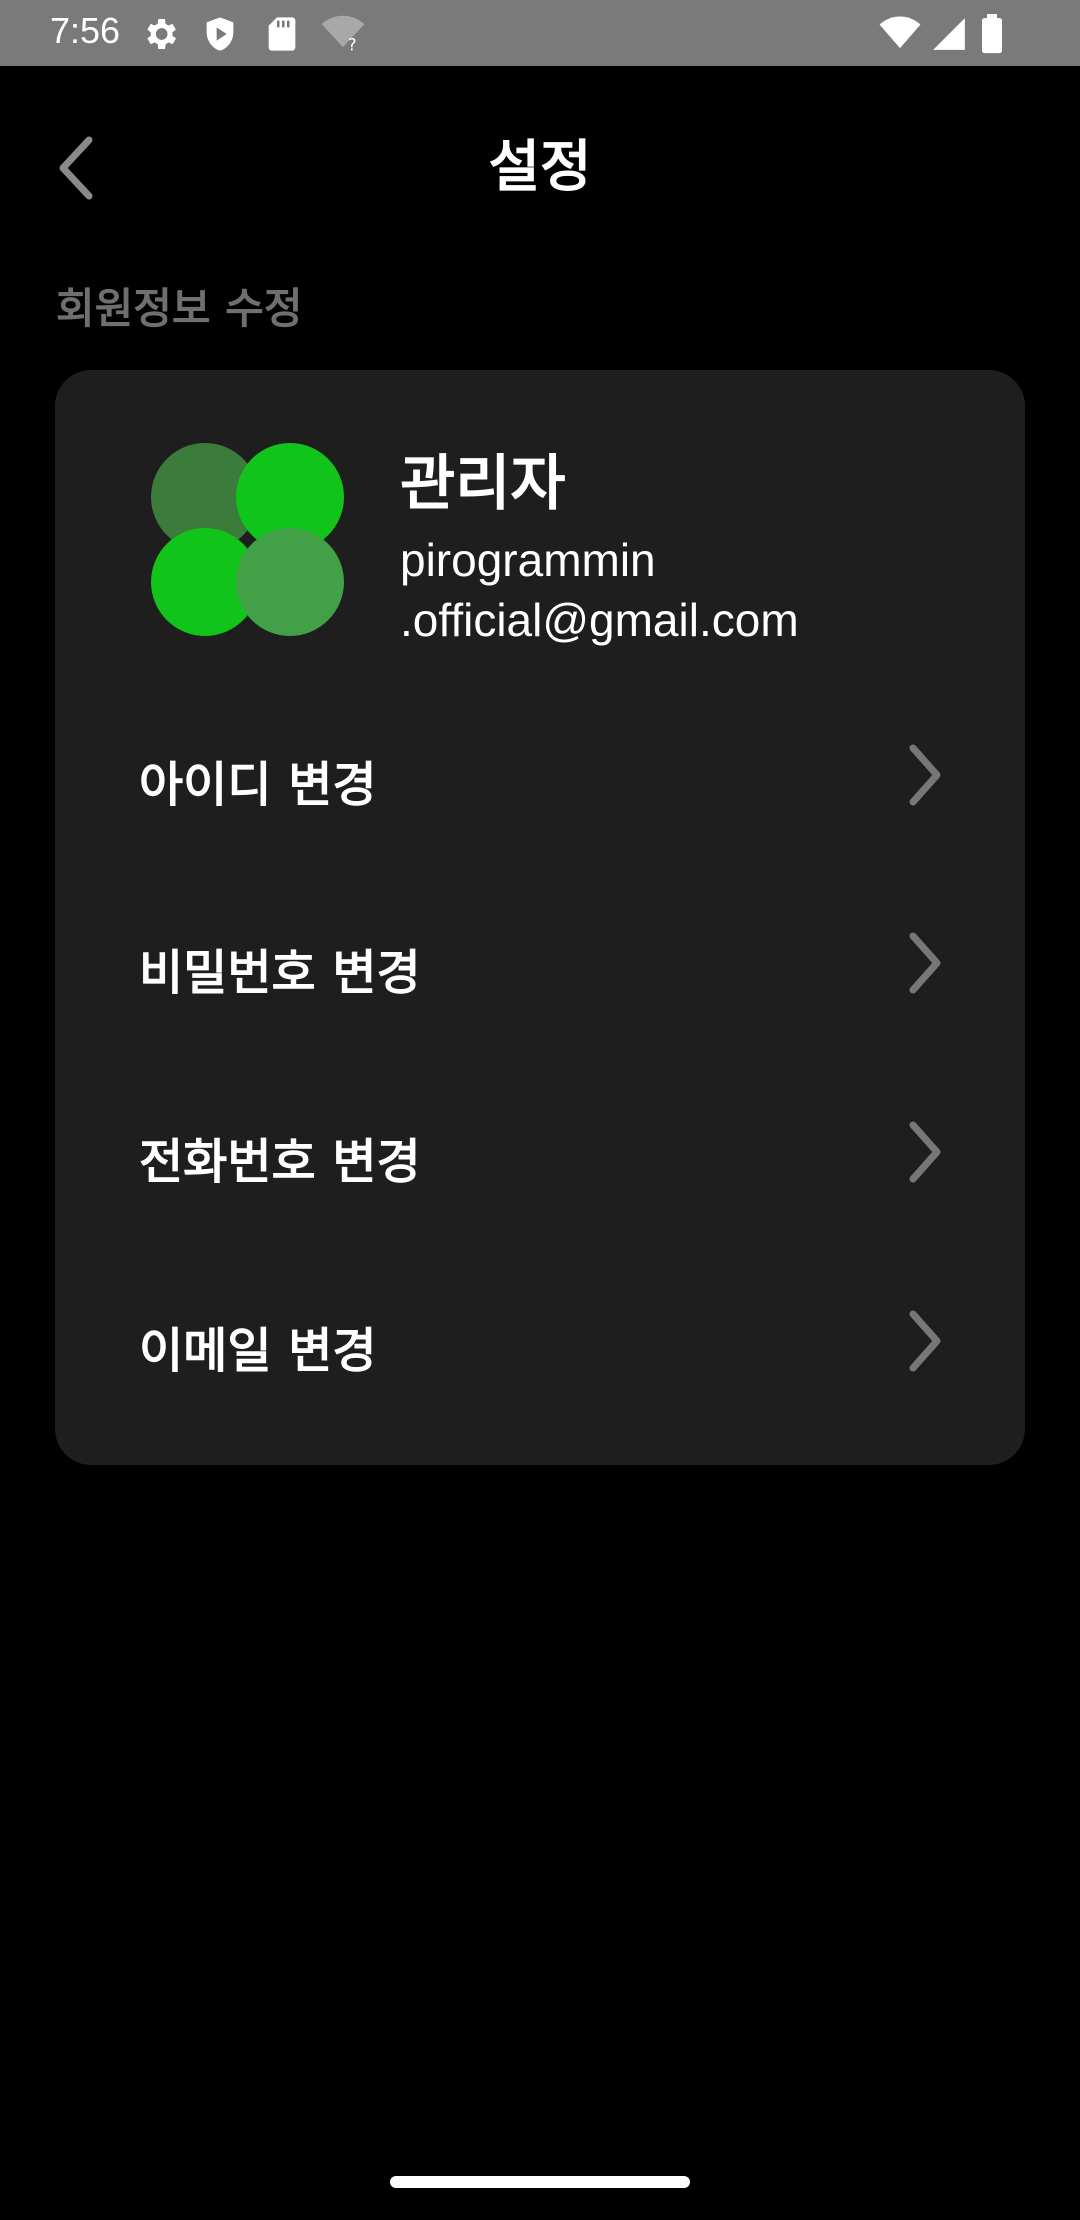  I want to click on settings-icon, so click(160, 36).